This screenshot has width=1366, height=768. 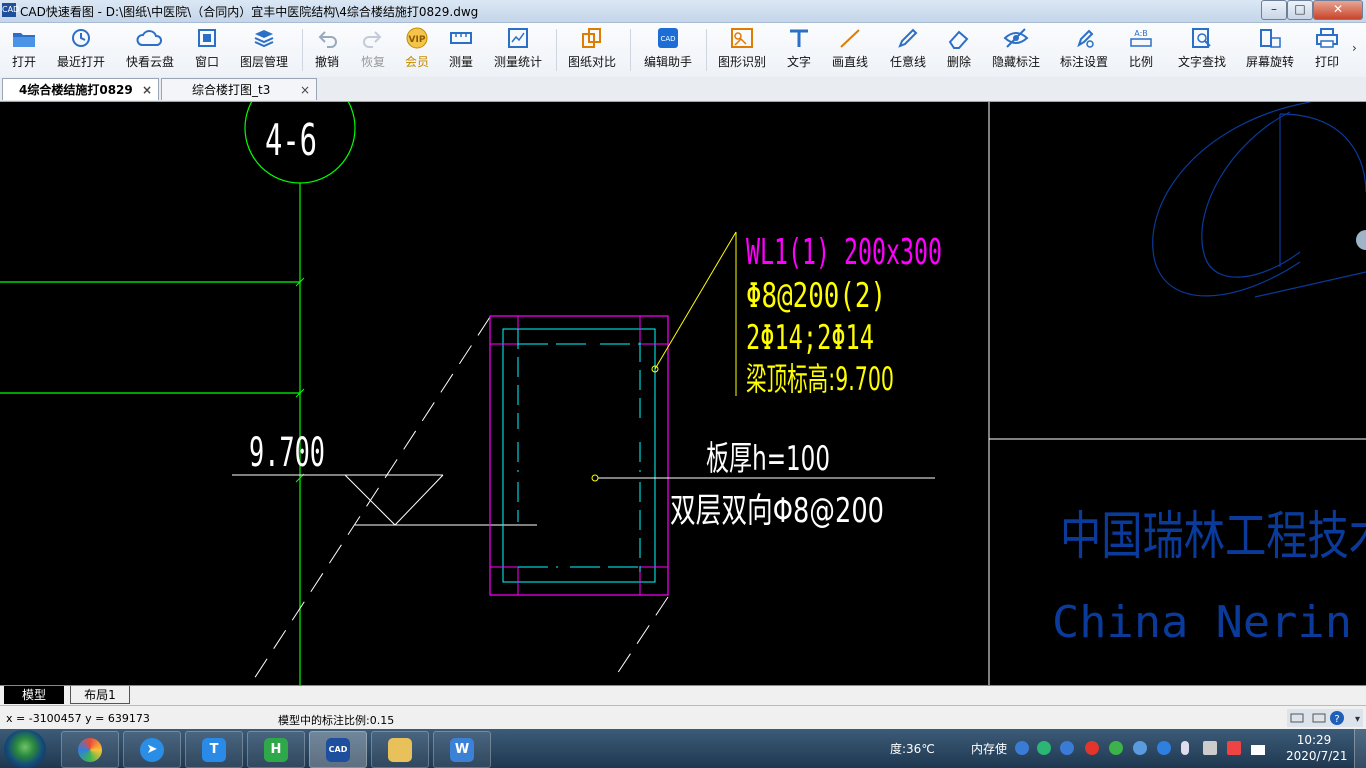 I want to click on rotate-screen-button: 屏幕旋转, so click(x=1270, y=50).